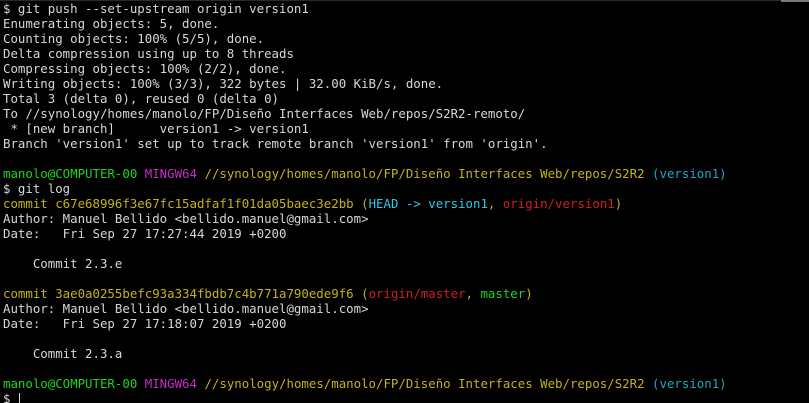  I want to click on head-ref: HEAD -> version1, so click(428, 203).